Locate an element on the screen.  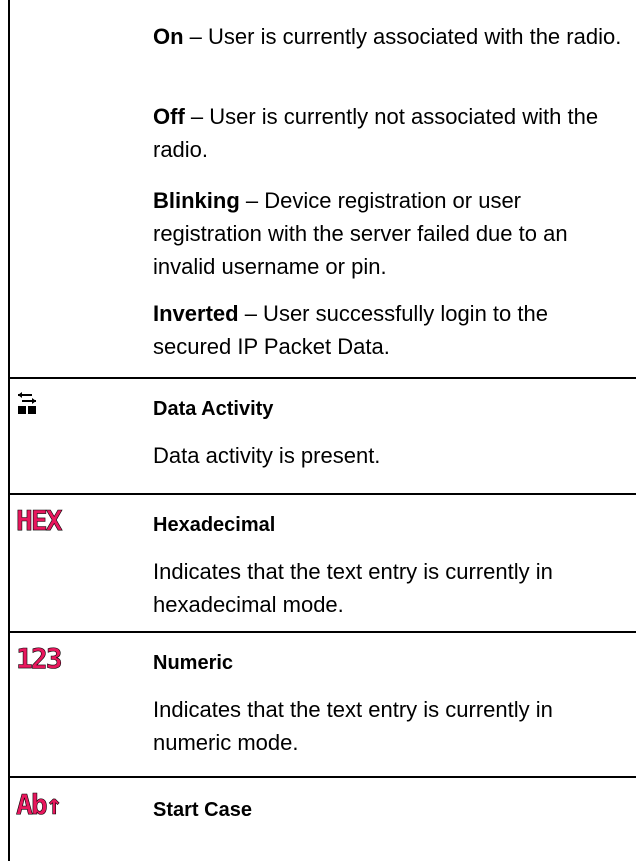
status-term: Inverted is located at coordinates (196, 313).